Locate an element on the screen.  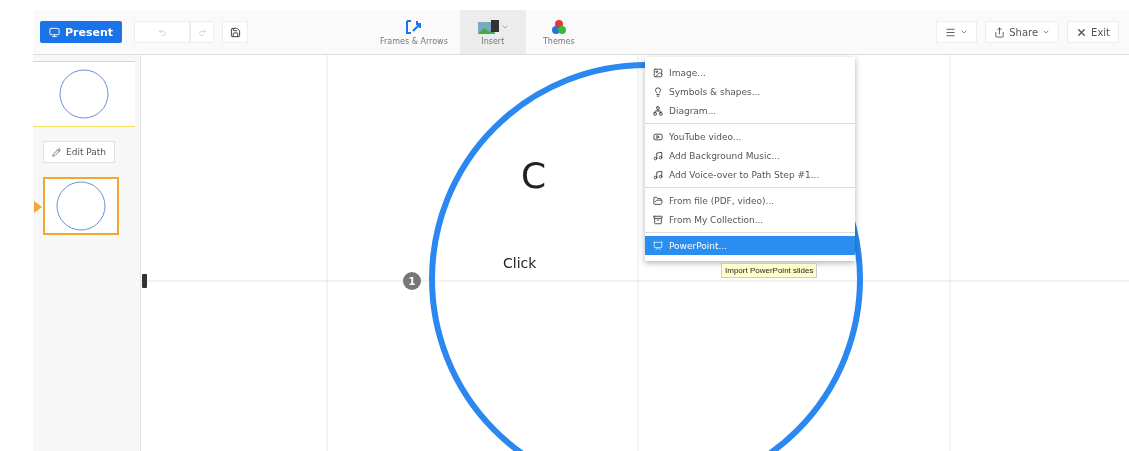
menu-icon is located at coordinates (951, 32).